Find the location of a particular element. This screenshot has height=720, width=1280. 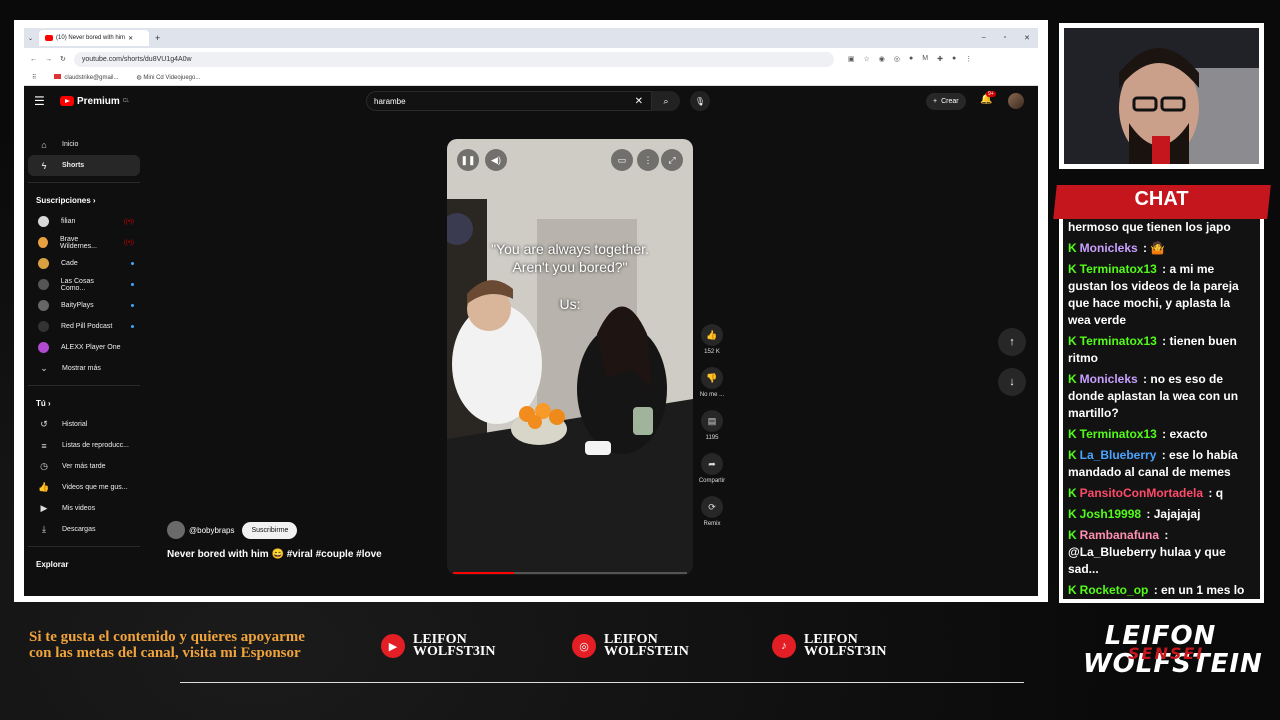

previous-short-button: ↑ is located at coordinates (1012, 342).